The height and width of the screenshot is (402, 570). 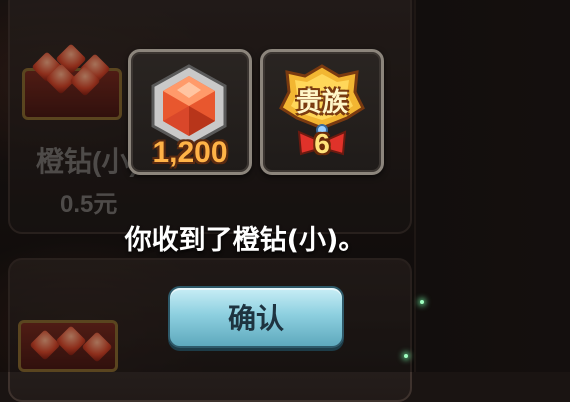 I want to click on confirm-button: 确认, so click(x=256, y=317).